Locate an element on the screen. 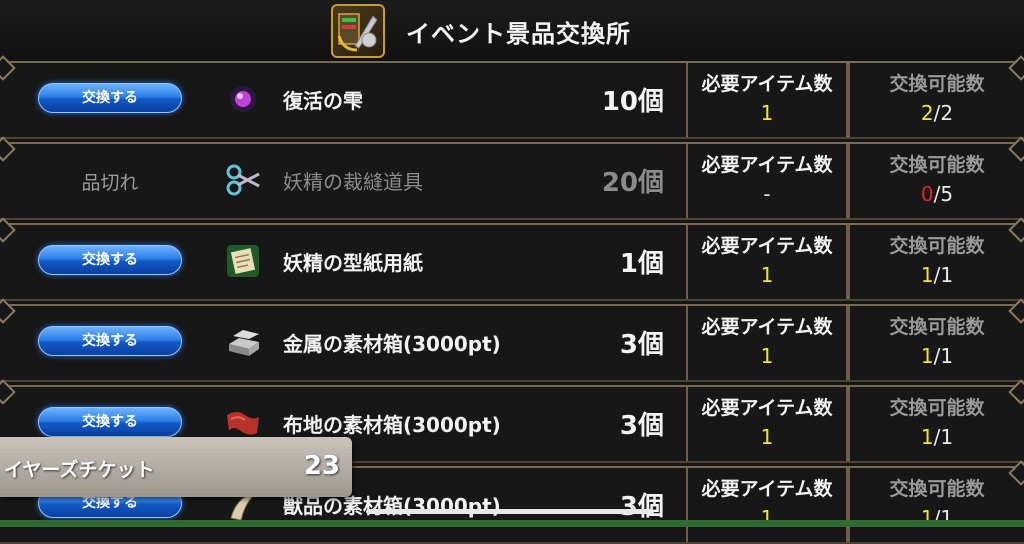 This screenshot has width=1024, height=544. purple-orb-icon is located at coordinates (243, 99).